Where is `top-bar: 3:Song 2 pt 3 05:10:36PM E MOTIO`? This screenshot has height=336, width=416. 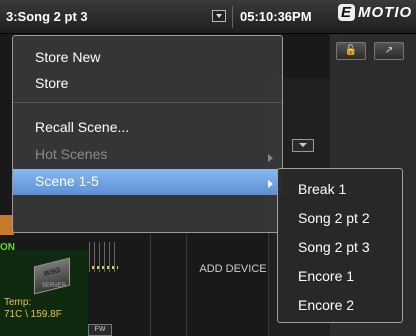
top-bar: 3:Song 2 pt 3 05:10:36PM E MOTIO is located at coordinates (208, 17).